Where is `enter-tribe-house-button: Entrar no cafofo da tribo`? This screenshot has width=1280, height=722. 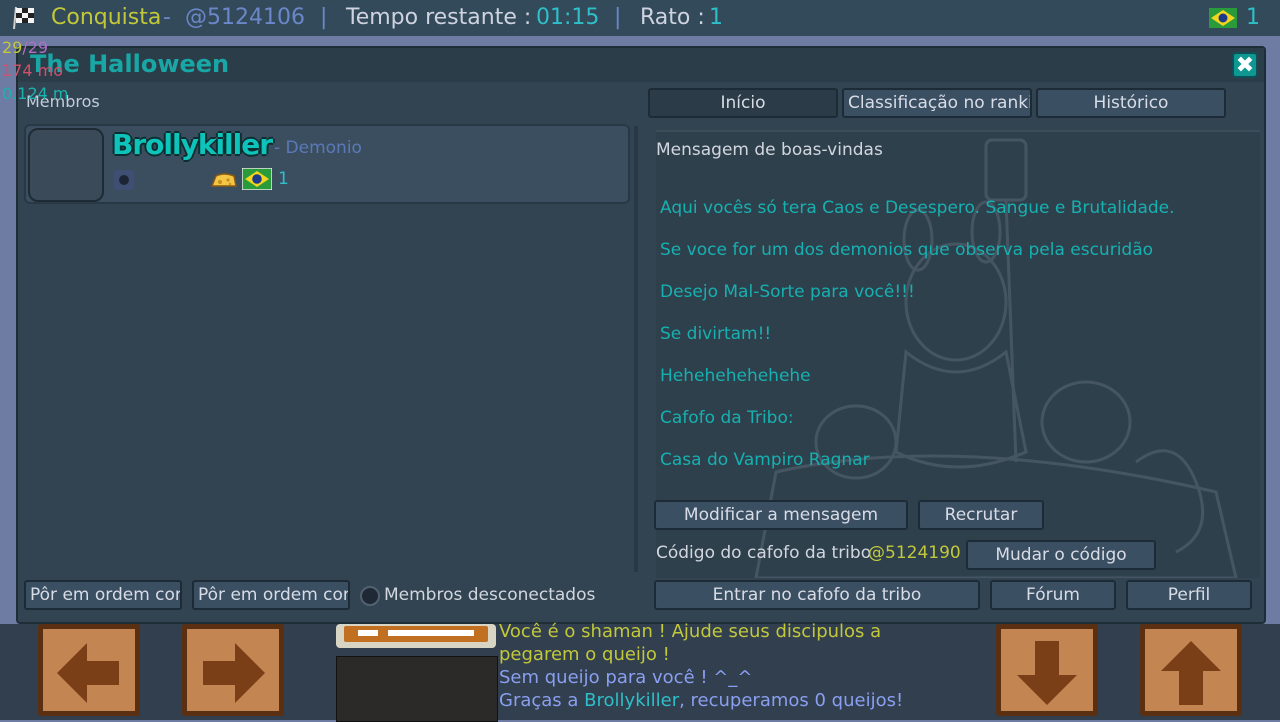
enter-tribe-house-button: Entrar no cafofo da tribo is located at coordinates (817, 595).